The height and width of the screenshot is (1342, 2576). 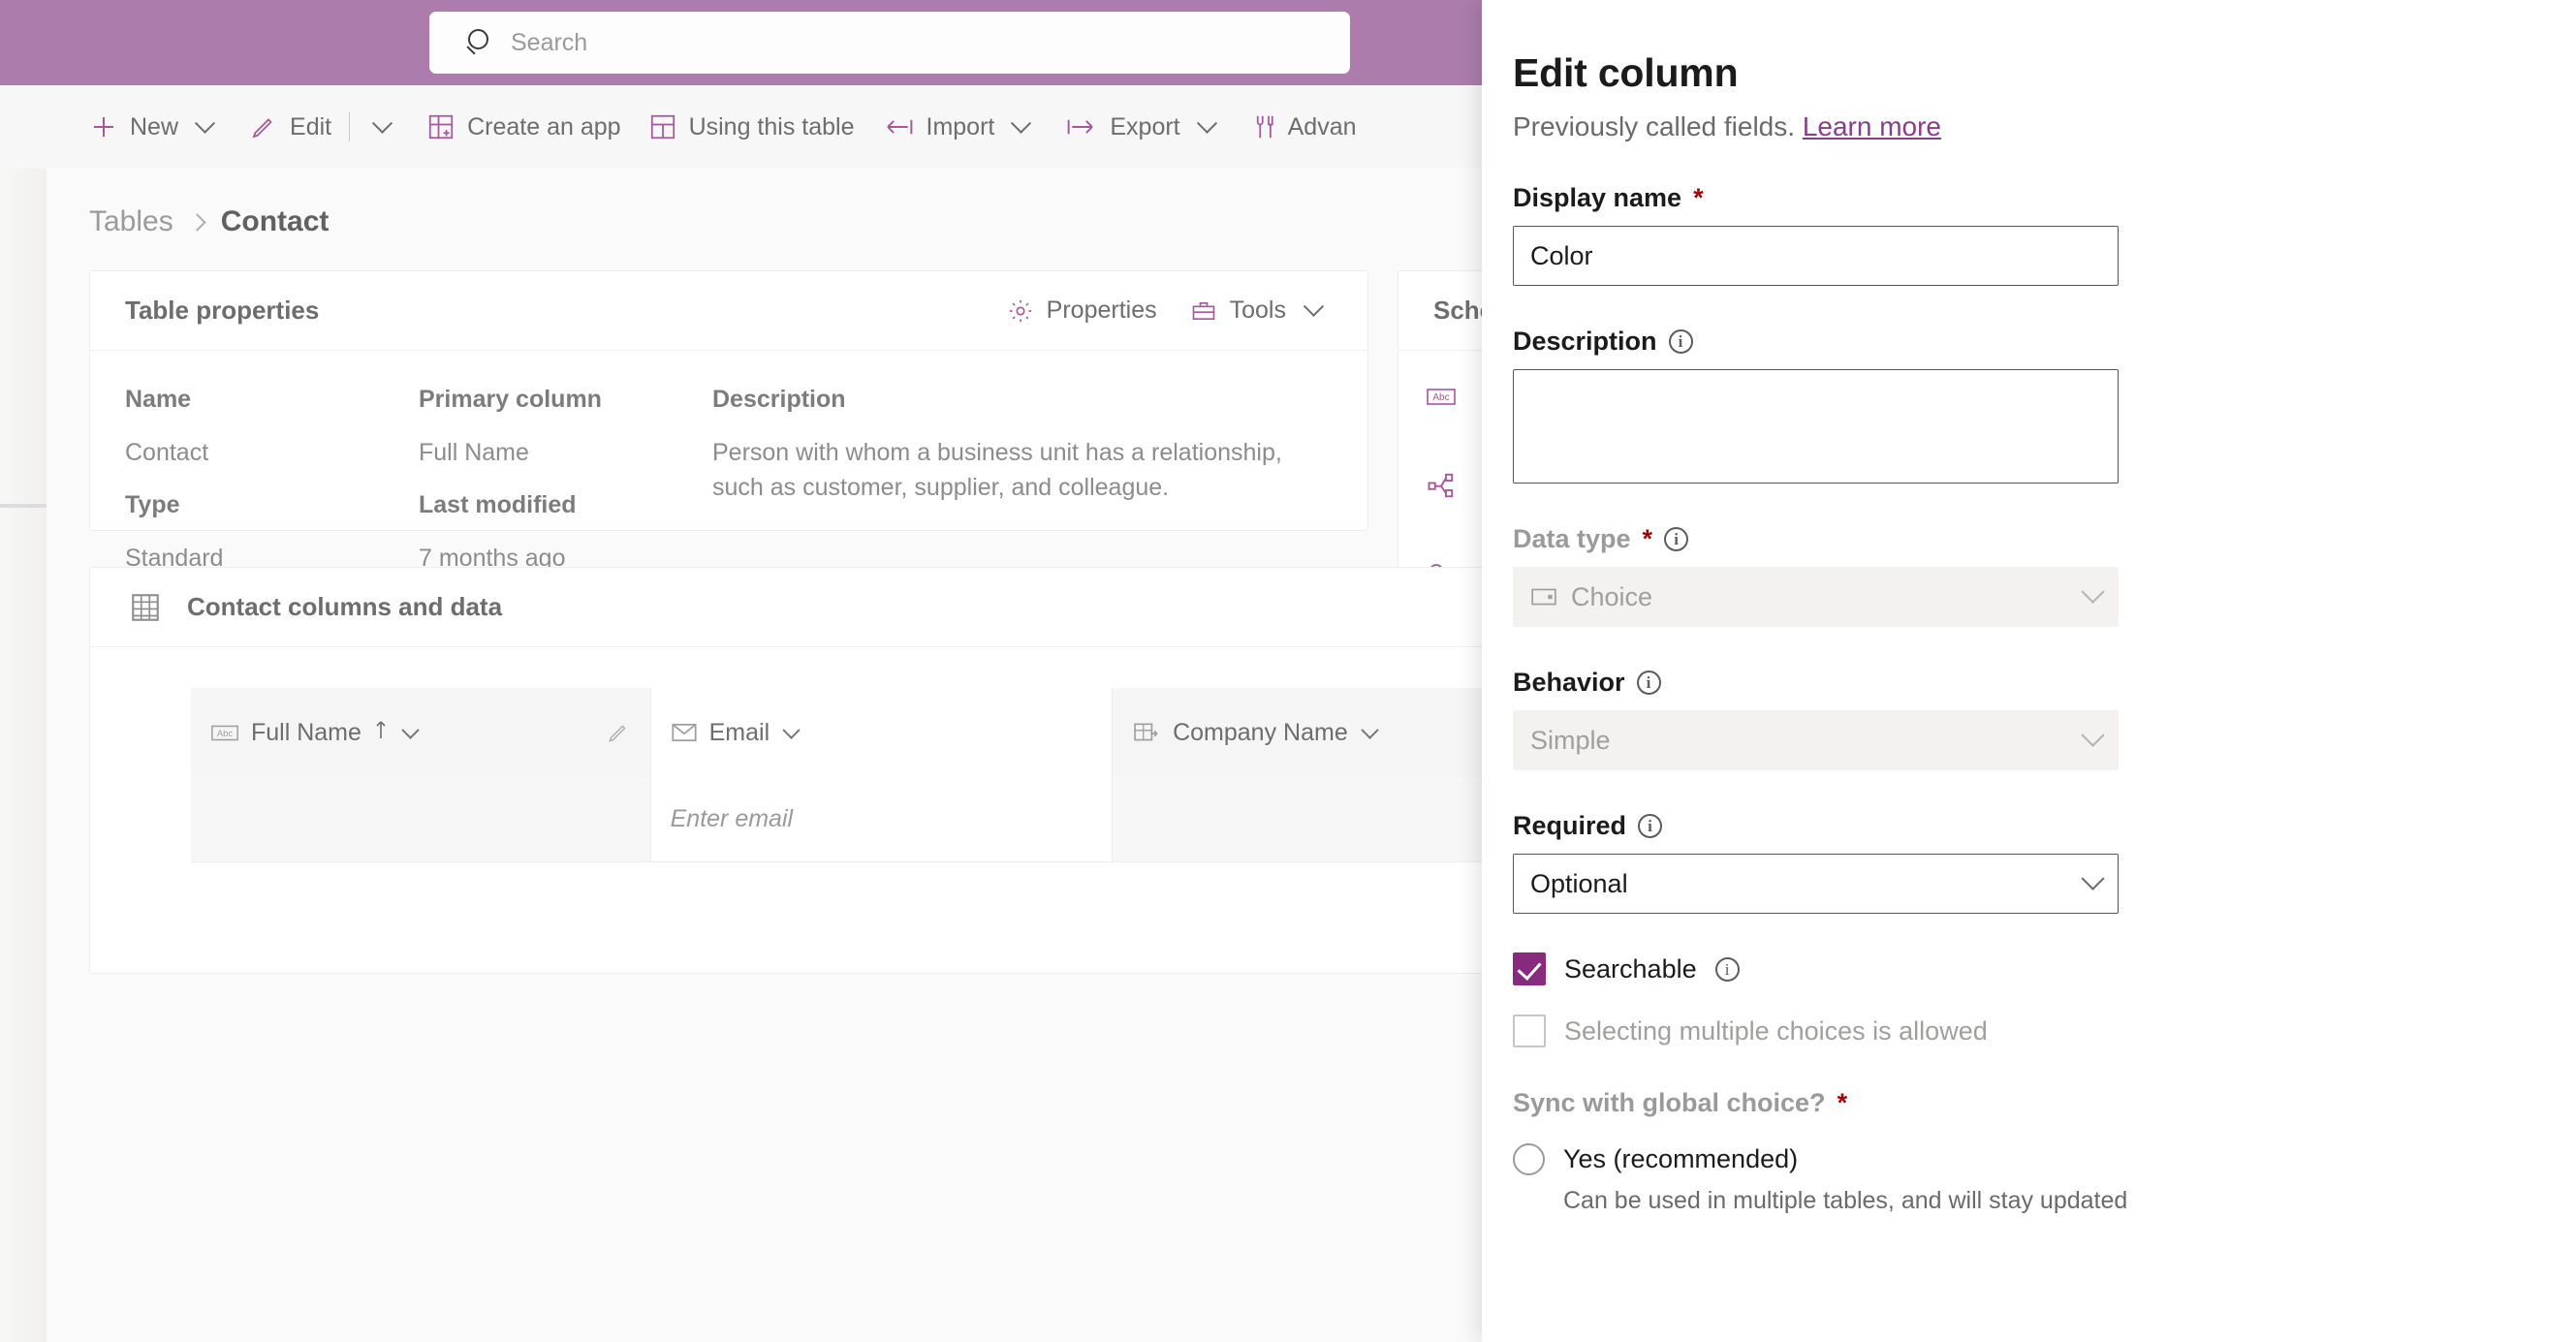 I want to click on command-using-this-table: Using this table, so click(x=751, y=127).